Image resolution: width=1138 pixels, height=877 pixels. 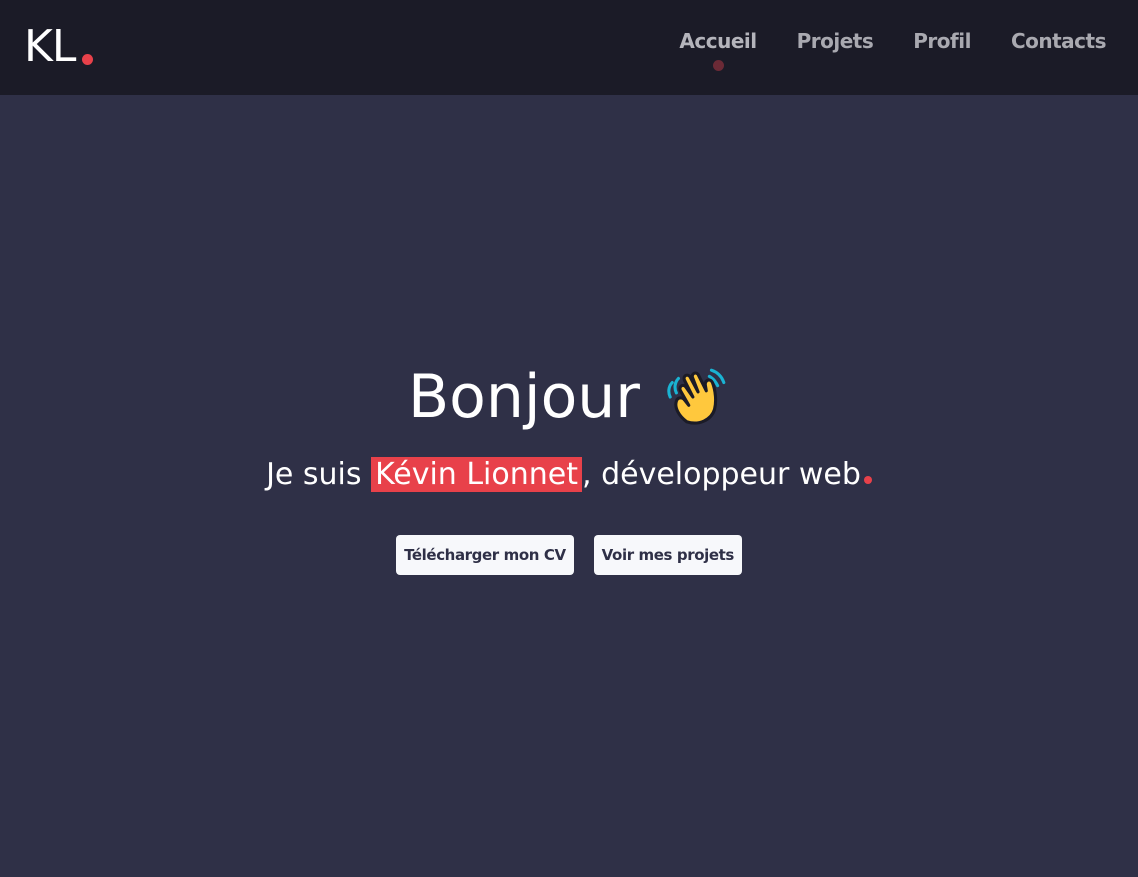 What do you see at coordinates (718, 41) in the screenshot?
I see `nav-item-label: Accueil` at bounding box center [718, 41].